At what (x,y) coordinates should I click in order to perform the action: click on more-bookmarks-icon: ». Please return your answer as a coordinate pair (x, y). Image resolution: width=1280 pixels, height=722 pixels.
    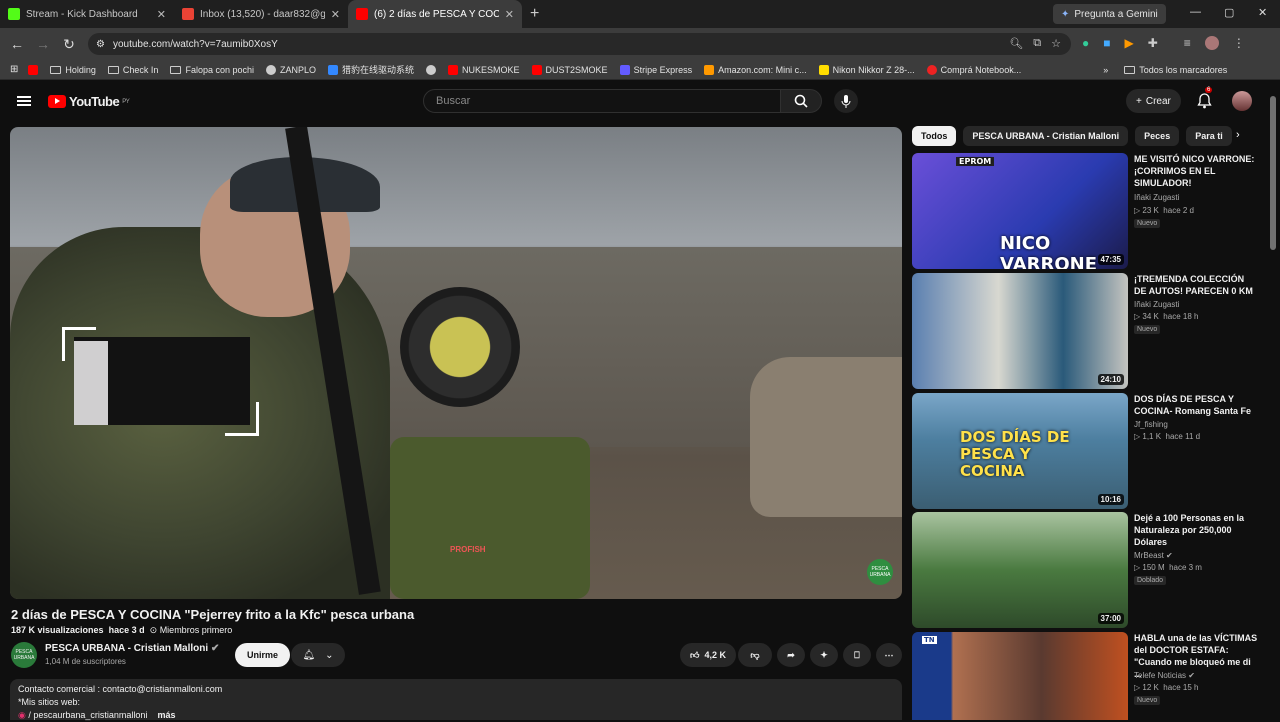
    Looking at the image, I should click on (1105, 70).